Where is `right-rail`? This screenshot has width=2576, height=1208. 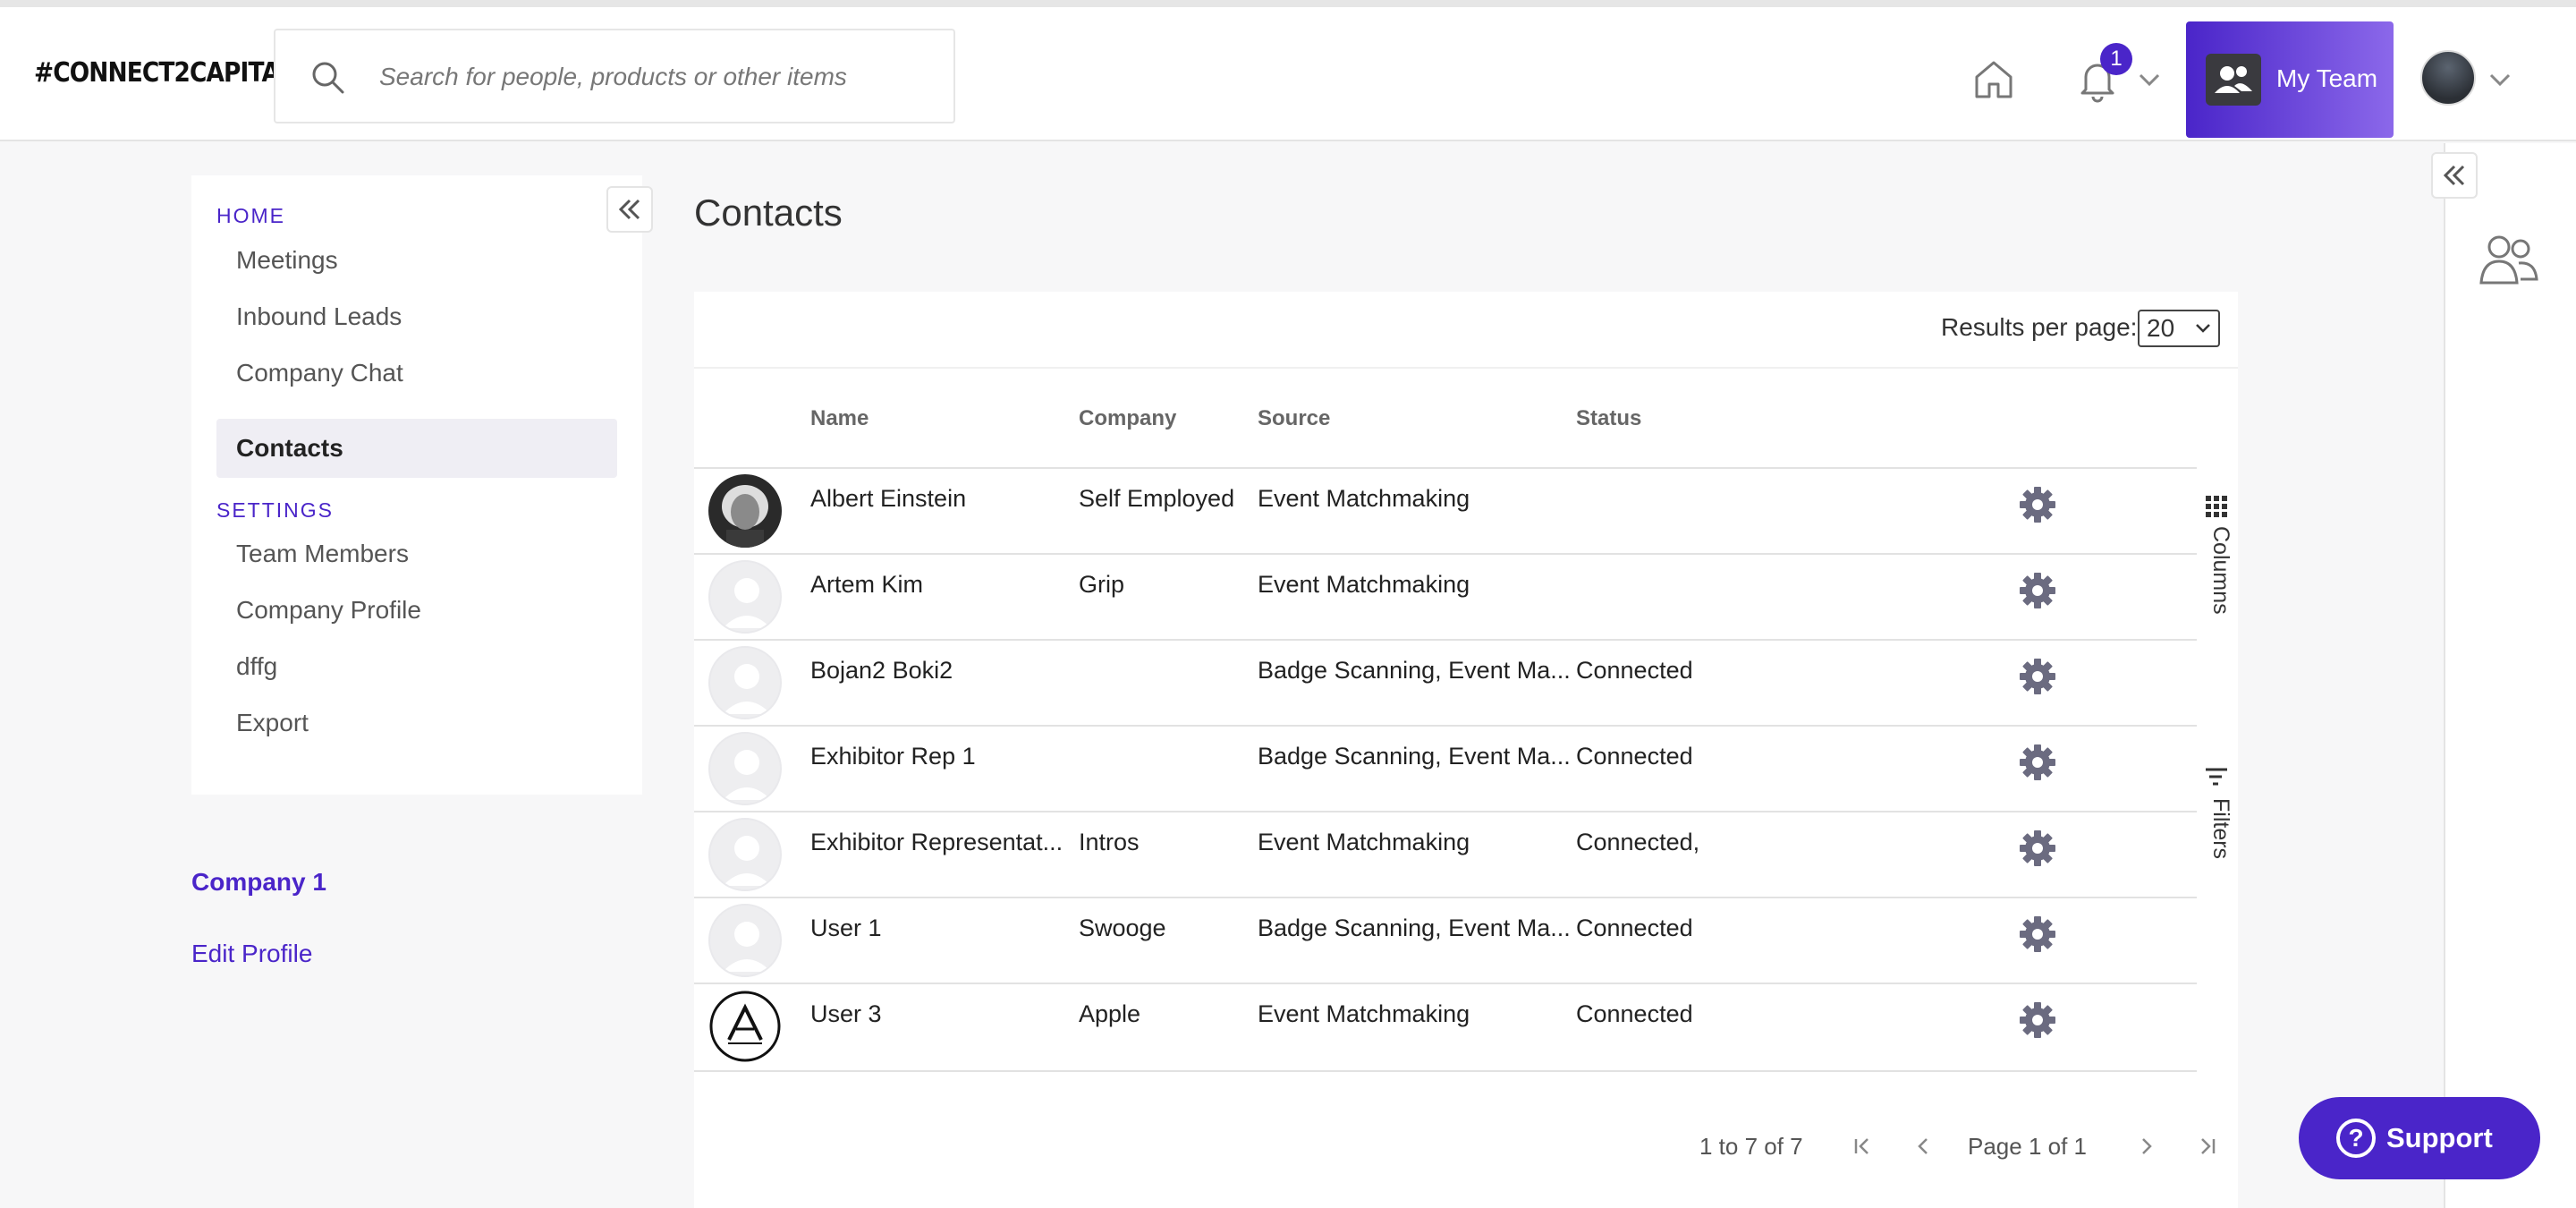
right-rail is located at coordinates (2510, 675).